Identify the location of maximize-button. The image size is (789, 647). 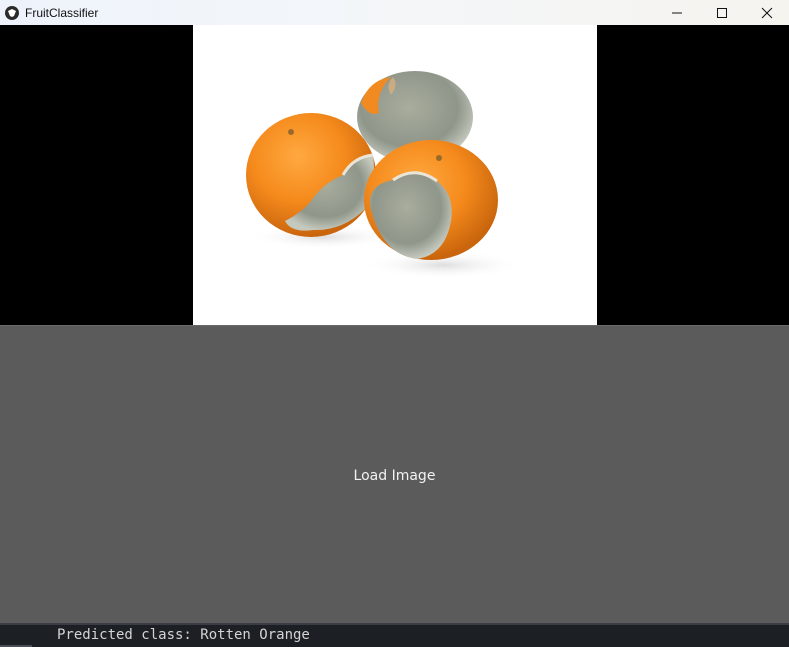
(721, 12).